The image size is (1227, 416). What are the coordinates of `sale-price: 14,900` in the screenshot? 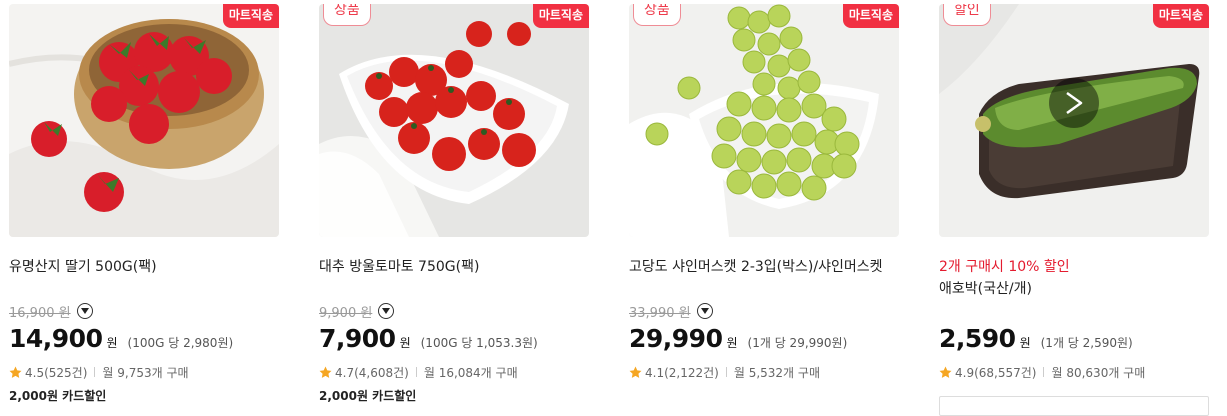 It's located at (56, 338).